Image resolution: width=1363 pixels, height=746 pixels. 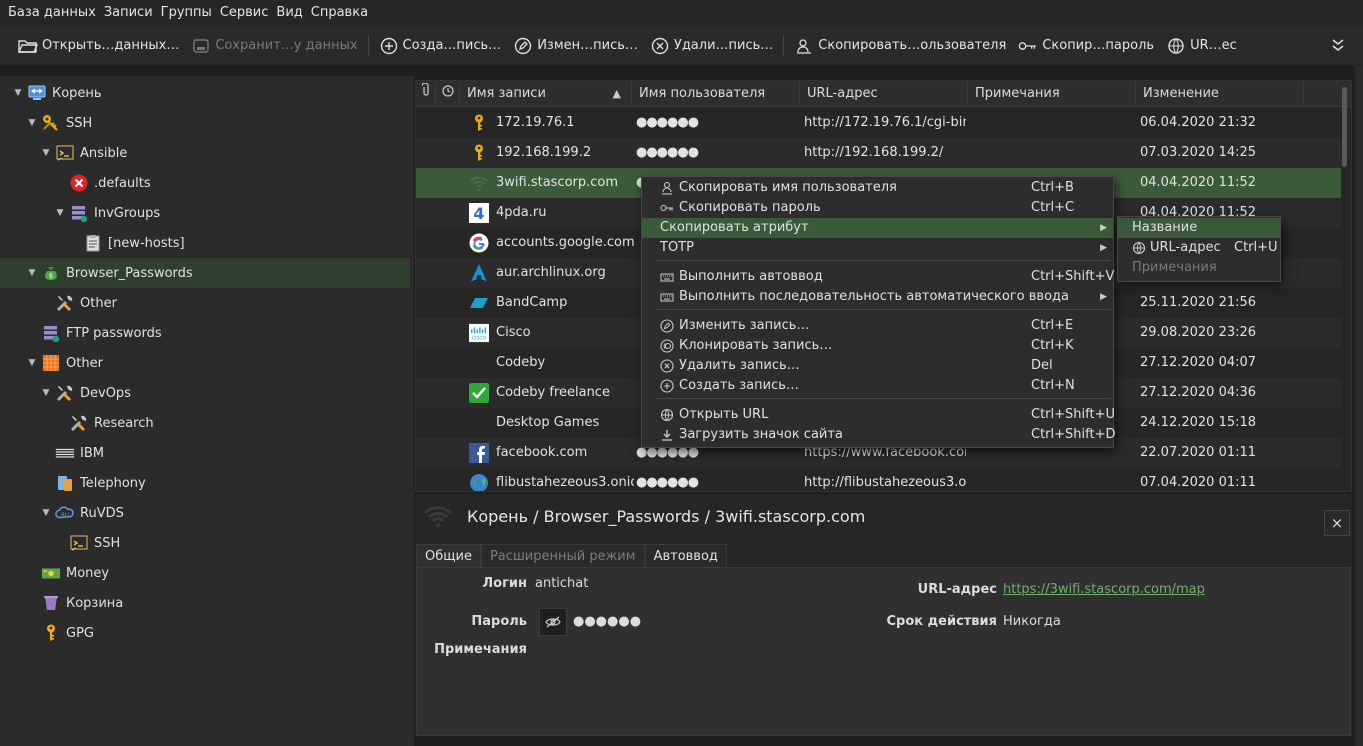 What do you see at coordinates (1198, 362) in the screenshot?
I see `modified-cell: 27.12.2020 04:07` at bounding box center [1198, 362].